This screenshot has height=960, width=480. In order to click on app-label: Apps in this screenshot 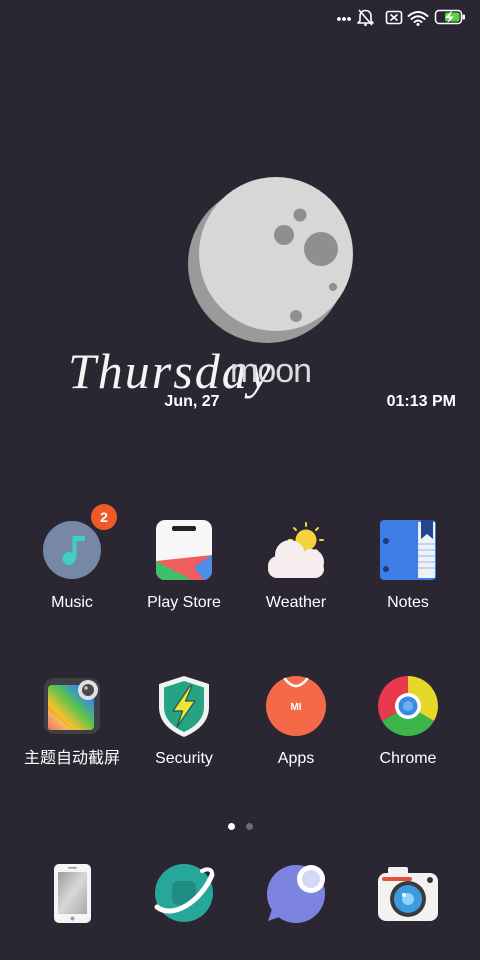, I will do `click(296, 758)`.